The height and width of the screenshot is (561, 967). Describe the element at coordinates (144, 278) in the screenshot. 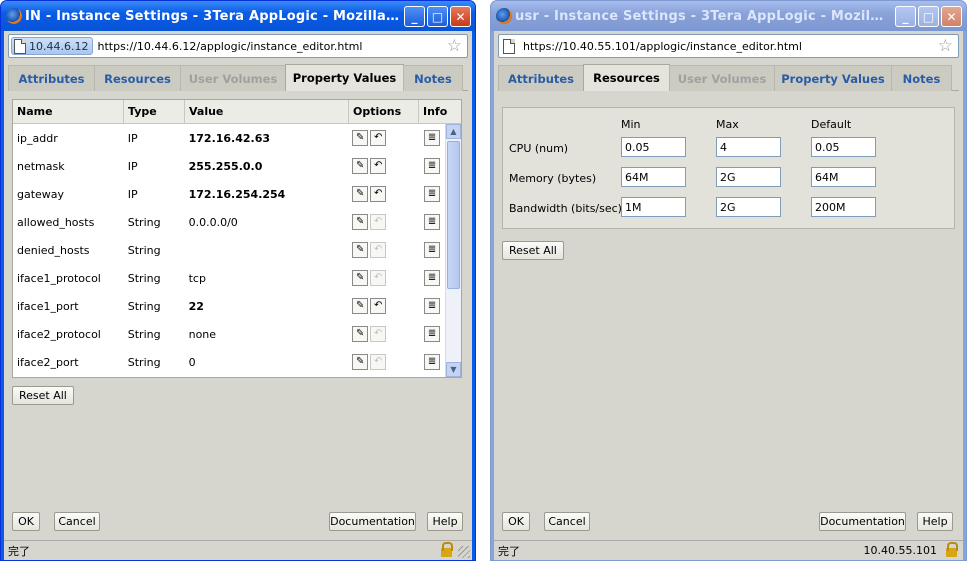

I see `cell-type: String` at that location.